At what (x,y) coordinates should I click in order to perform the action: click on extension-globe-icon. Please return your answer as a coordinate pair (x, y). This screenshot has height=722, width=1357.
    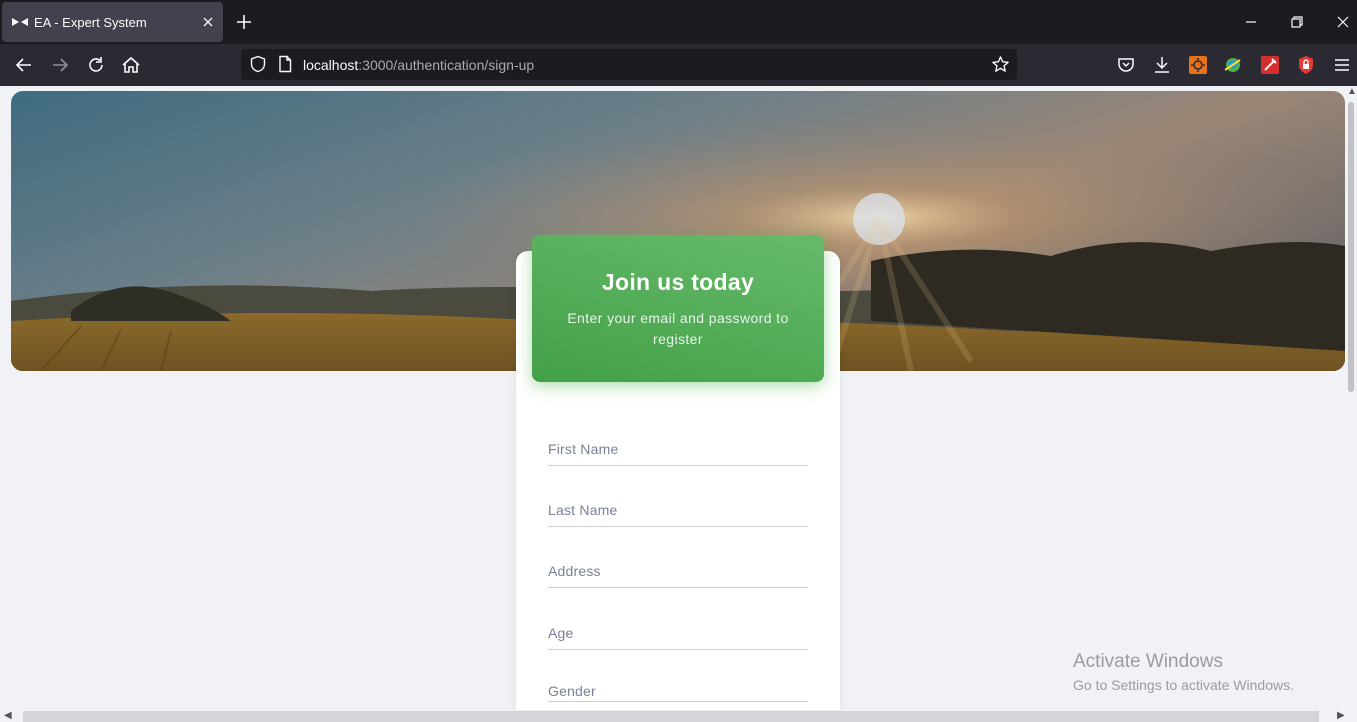
    Looking at the image, I should click on (1233, 65).